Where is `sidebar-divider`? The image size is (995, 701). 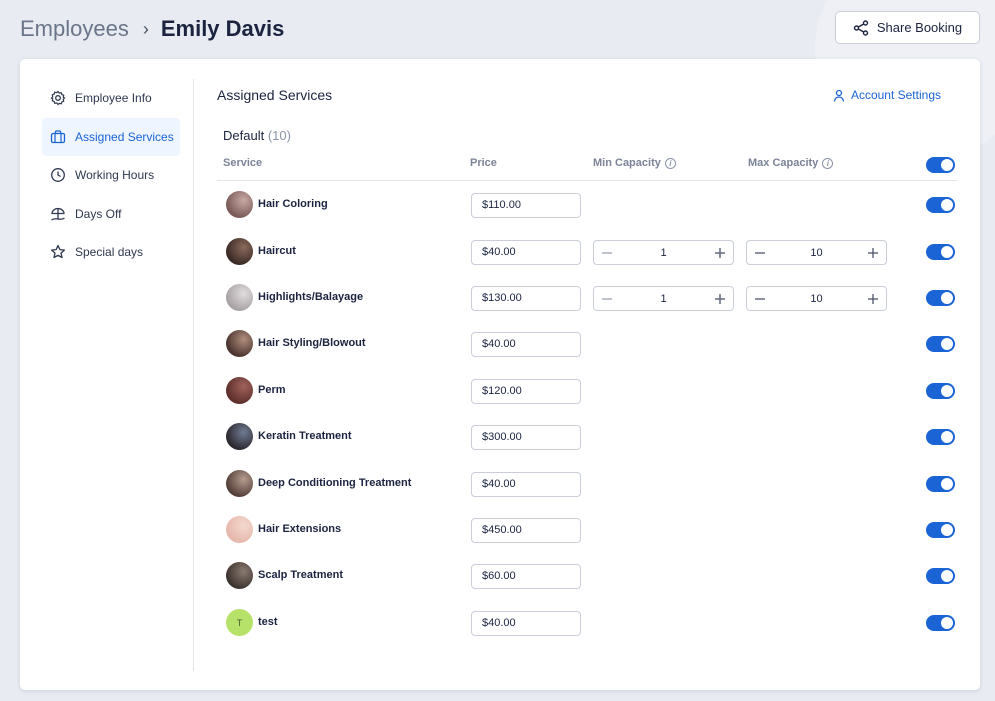
sidebar-divider is located at coordinates (193, 375).